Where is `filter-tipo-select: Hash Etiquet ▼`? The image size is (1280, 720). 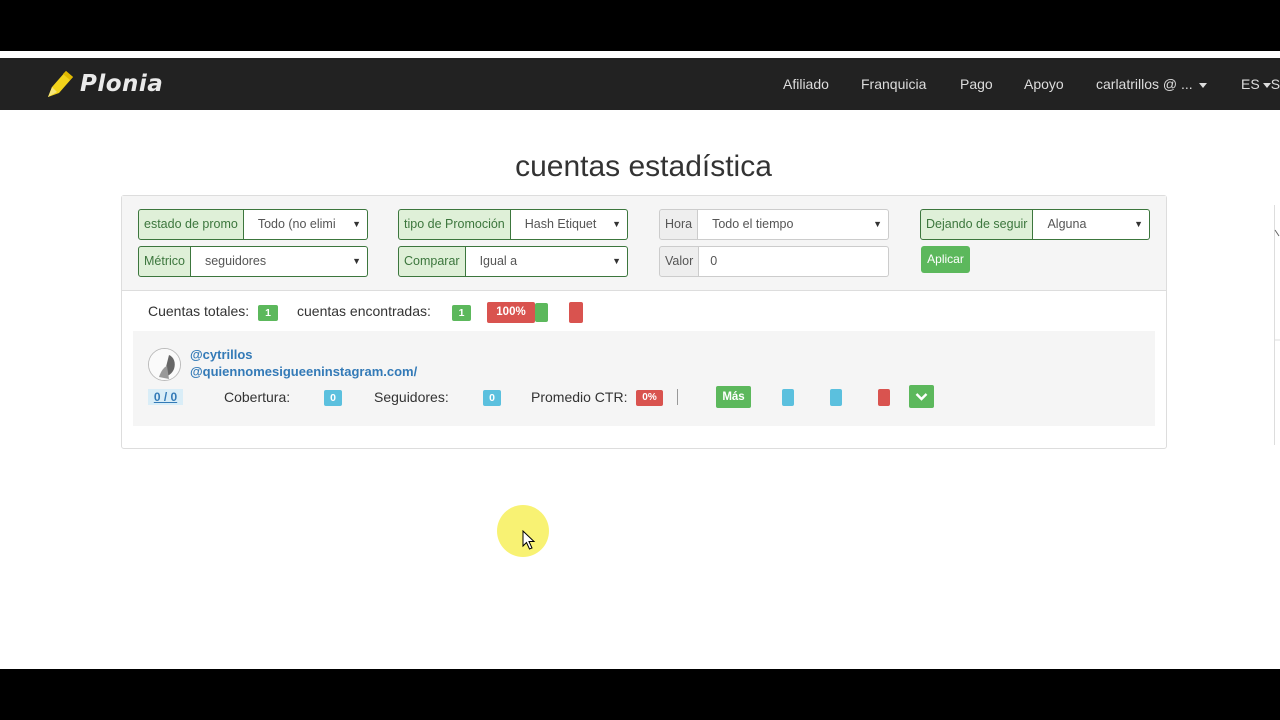
filter-tipo-select: Hash Etiquet ▼ is located at coordinates (569, 224).